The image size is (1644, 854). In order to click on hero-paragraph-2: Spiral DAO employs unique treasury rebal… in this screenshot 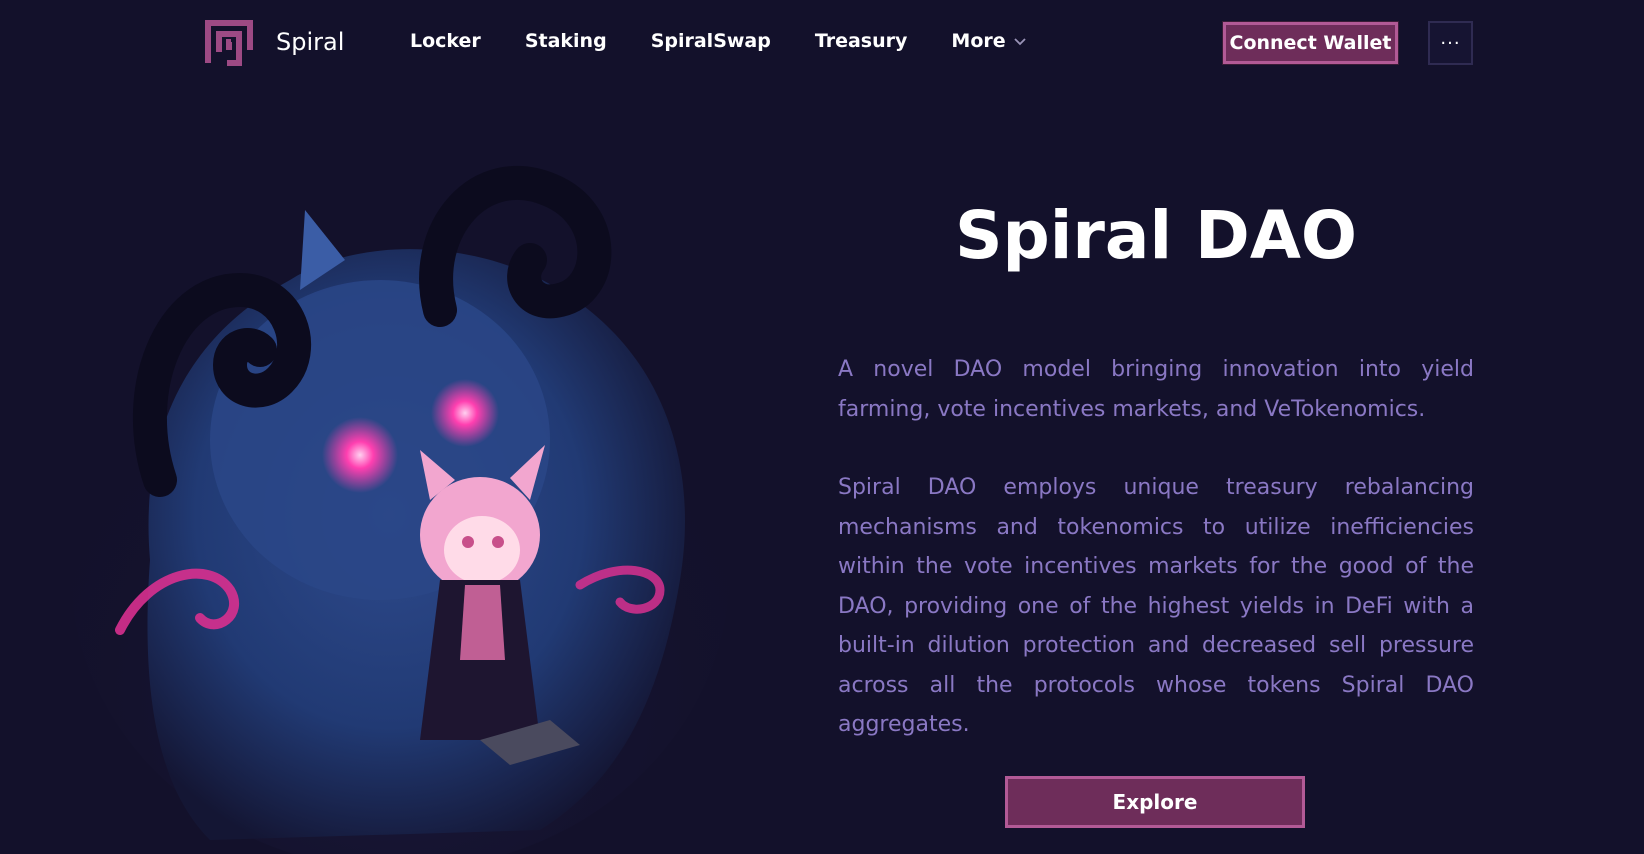, I will do `click(1156, 606)`.